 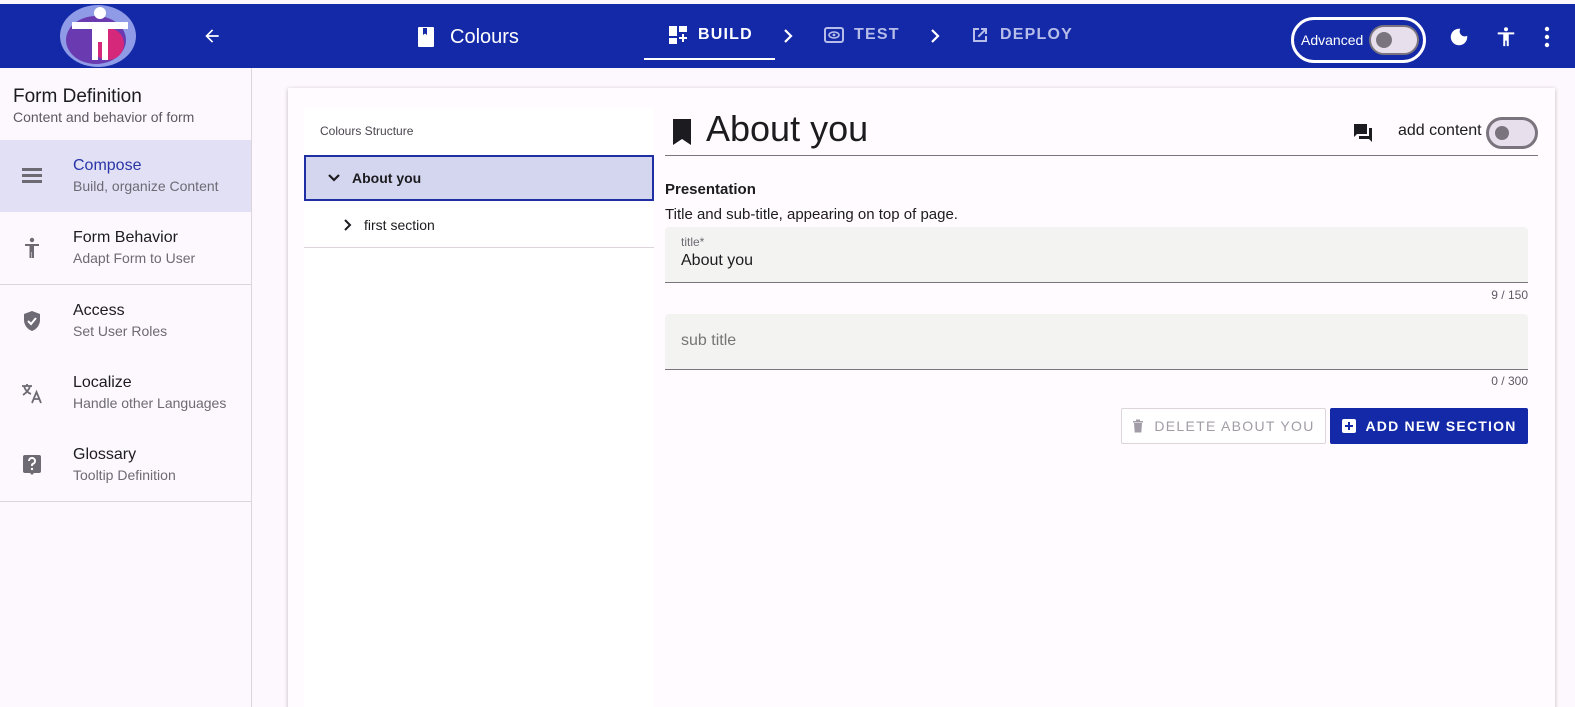 What do you see at coordinates (1509, 295) in the screenshot?
I see `title-counter: 9 / 150` at bounding box center [1509, 295].